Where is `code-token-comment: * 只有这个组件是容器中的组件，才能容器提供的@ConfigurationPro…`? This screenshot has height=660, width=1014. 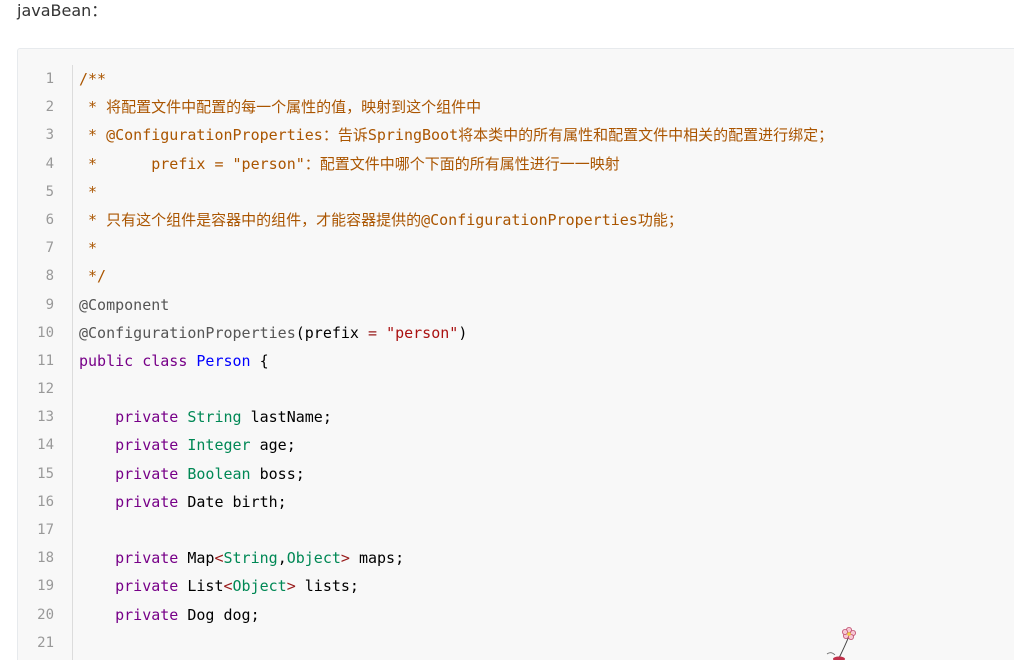 code-token-comment: * 只有这个组件是容器中的组件，才能容器提供的@ConfigurationPro… is located at coordinates (381, 219).